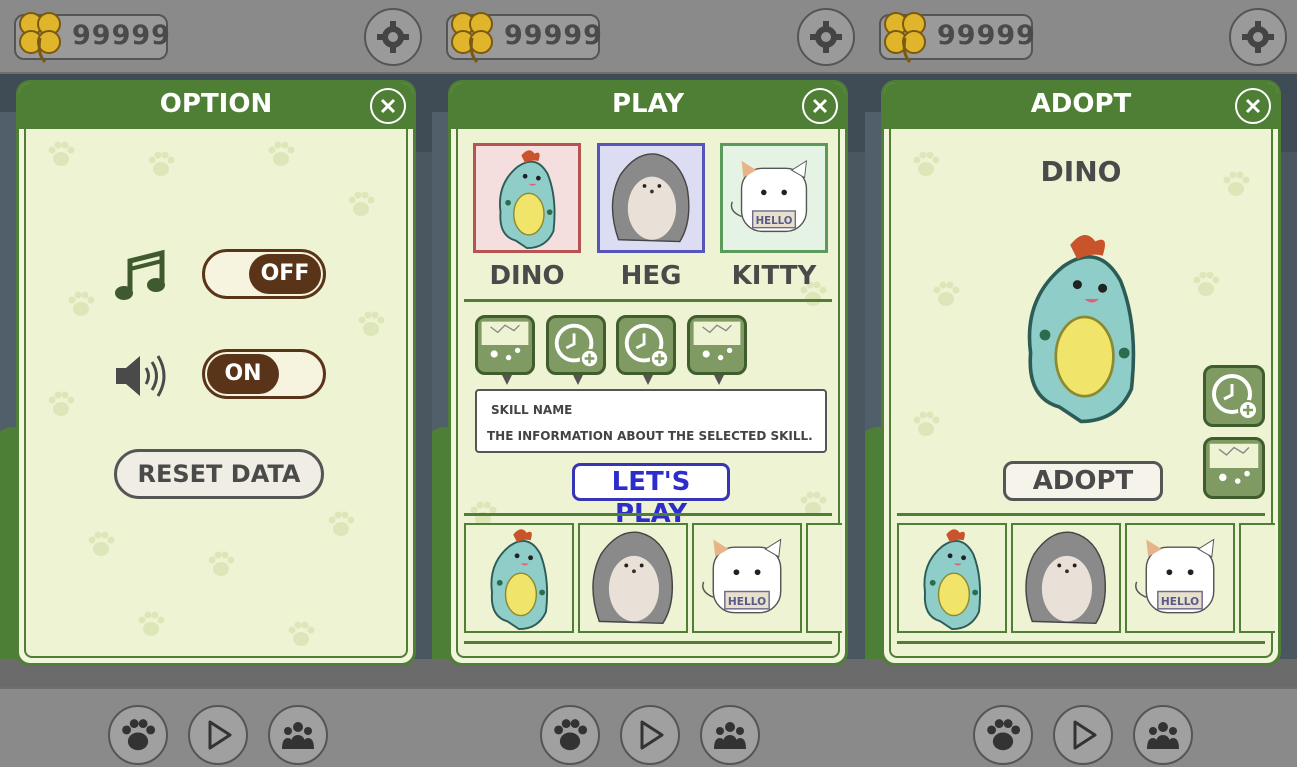  Describe the element at coordinates (216, 106) in the screenshot. I see `panel-header: OPTION` at that location.